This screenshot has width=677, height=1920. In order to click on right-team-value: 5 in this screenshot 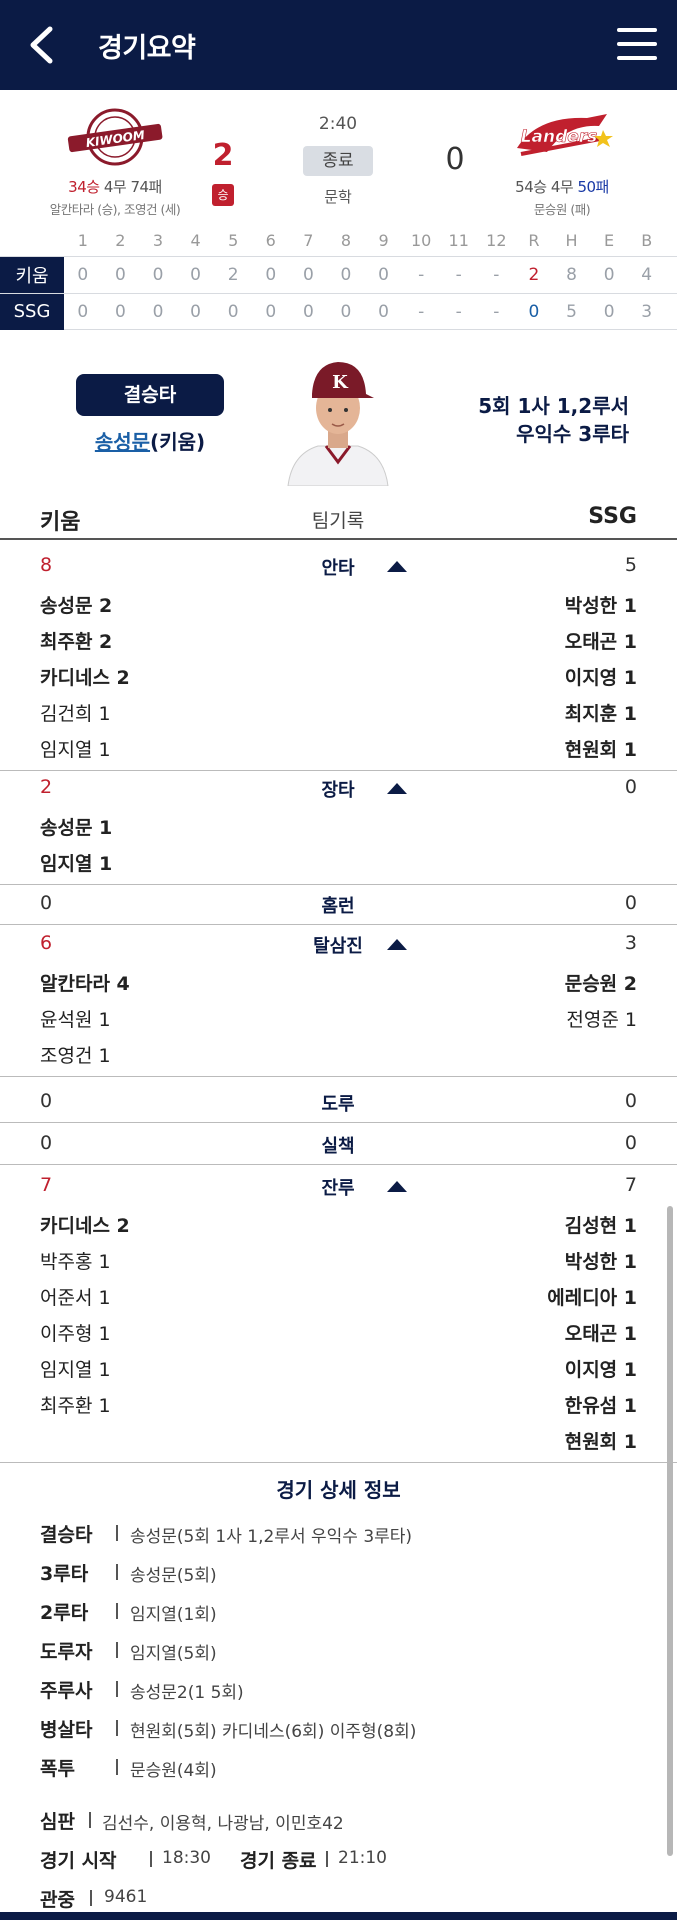, I will do `click(630, 565)`.